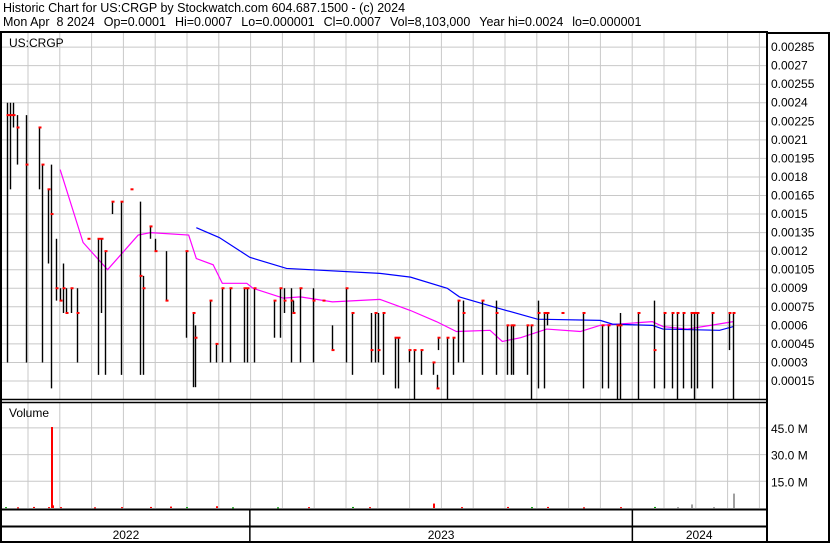  Describe the element at coordinates (789, 455) in the screenshot. I see `volume-axis: 15.0 M 30.0 M 45.0 M` at that location.